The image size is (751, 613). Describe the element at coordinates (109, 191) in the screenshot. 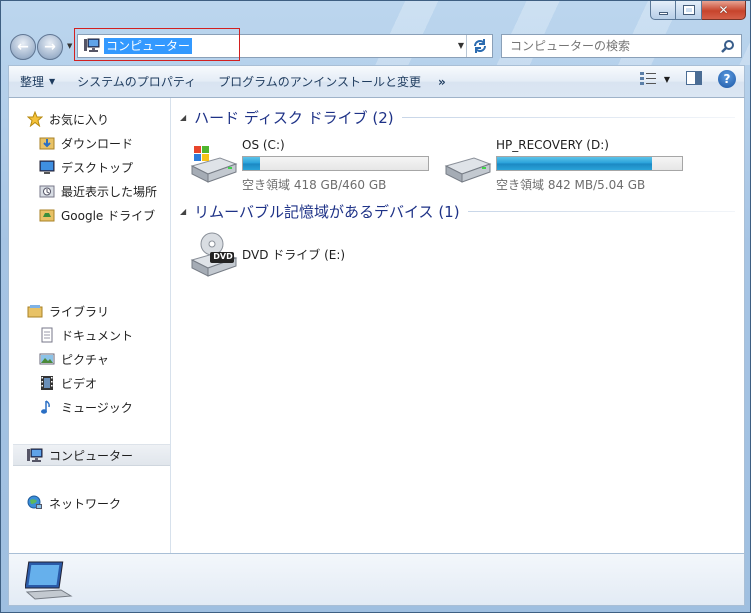

I see `sidebar-item-label: 最近表示した場所` at that location.